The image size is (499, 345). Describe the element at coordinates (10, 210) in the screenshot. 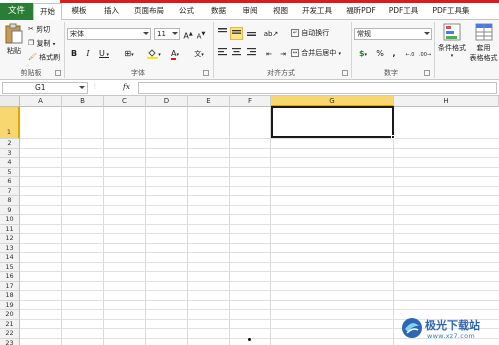

I see `row-header-9: 9` at that location.